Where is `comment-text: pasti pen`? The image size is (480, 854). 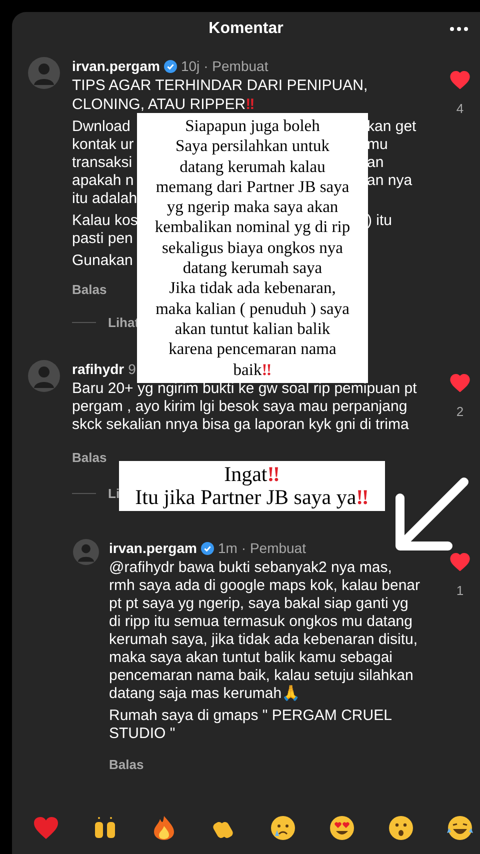
comment-text: pasti pen is located at coordinates (102, 238).